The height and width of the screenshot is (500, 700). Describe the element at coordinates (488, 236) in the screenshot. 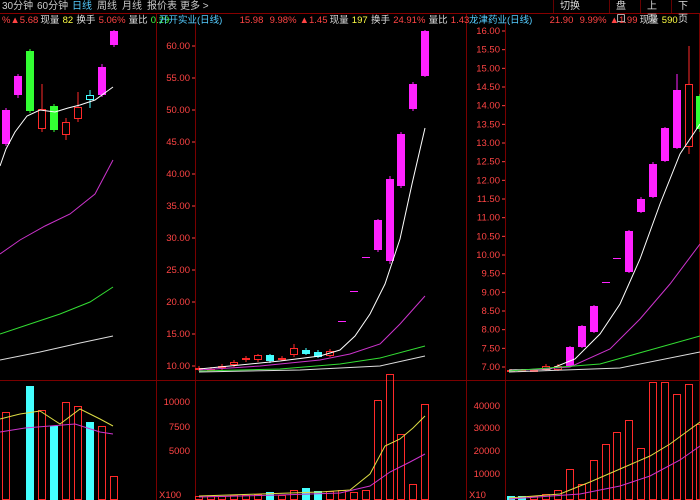

I see `price-tick-label: 10.50` at that location.